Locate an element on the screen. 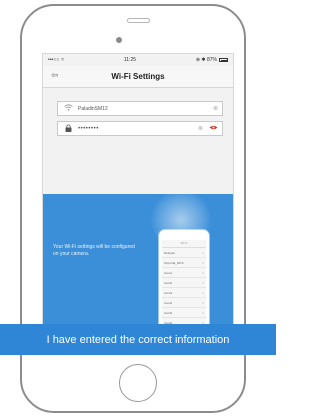  page-title: Wi-Fi Settings is located at coordinates (138, 76).